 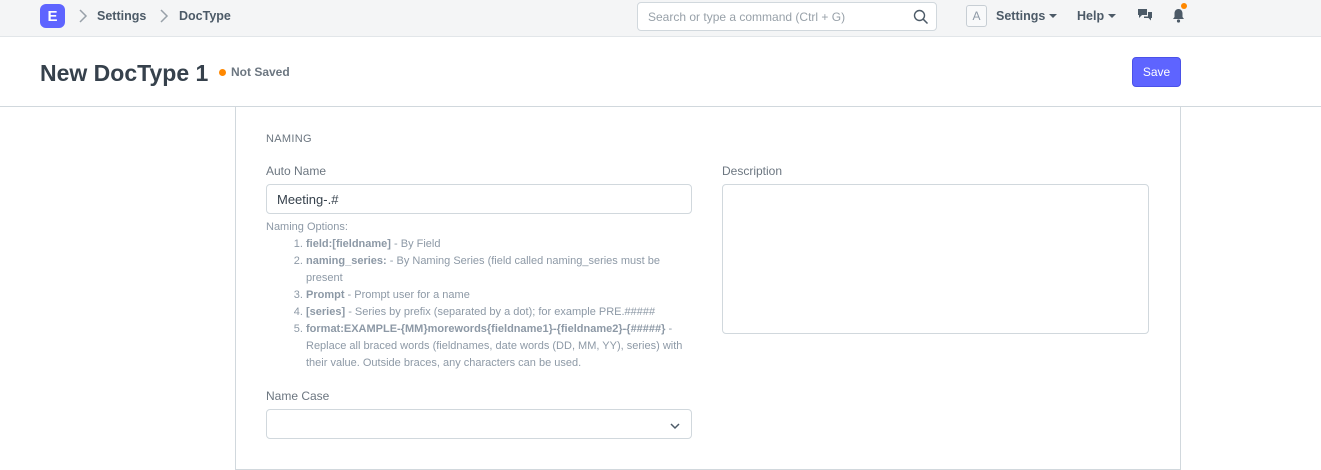 I want to click on status-badge: Not Saved, so click(x=260, y=72).